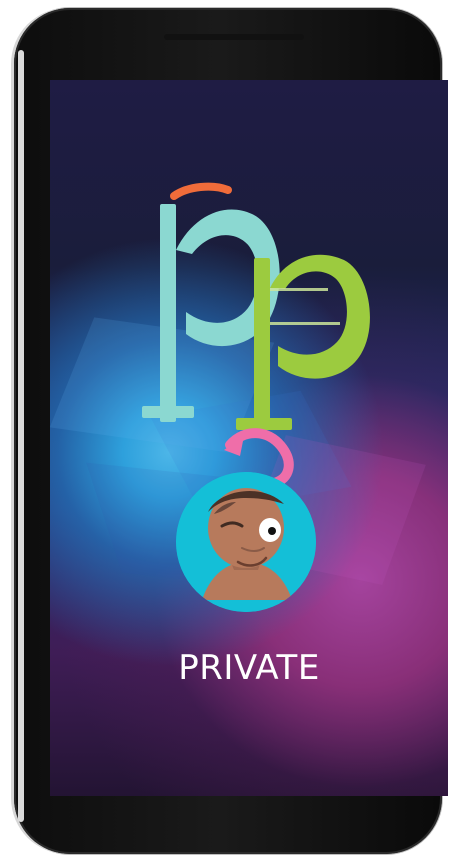 The height and width of the screenshot is (860, 449). I want to click on private-label: PRIVATE, so click(249, 668).